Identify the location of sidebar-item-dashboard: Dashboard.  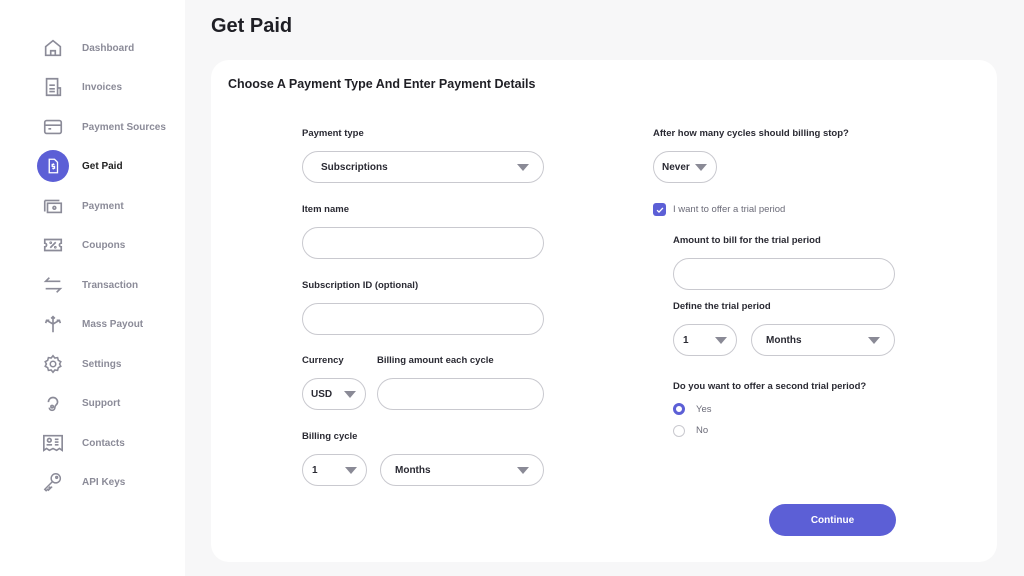
(111, 48).